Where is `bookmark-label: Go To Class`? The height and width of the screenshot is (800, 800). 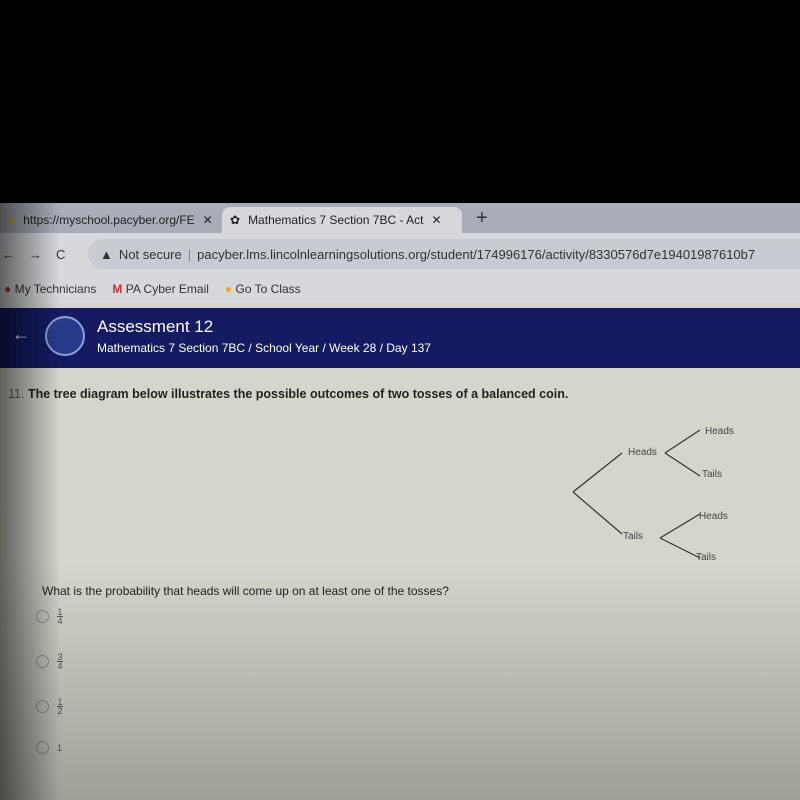
bookmark-label: Go To Class is located at coordinates (268, 289).